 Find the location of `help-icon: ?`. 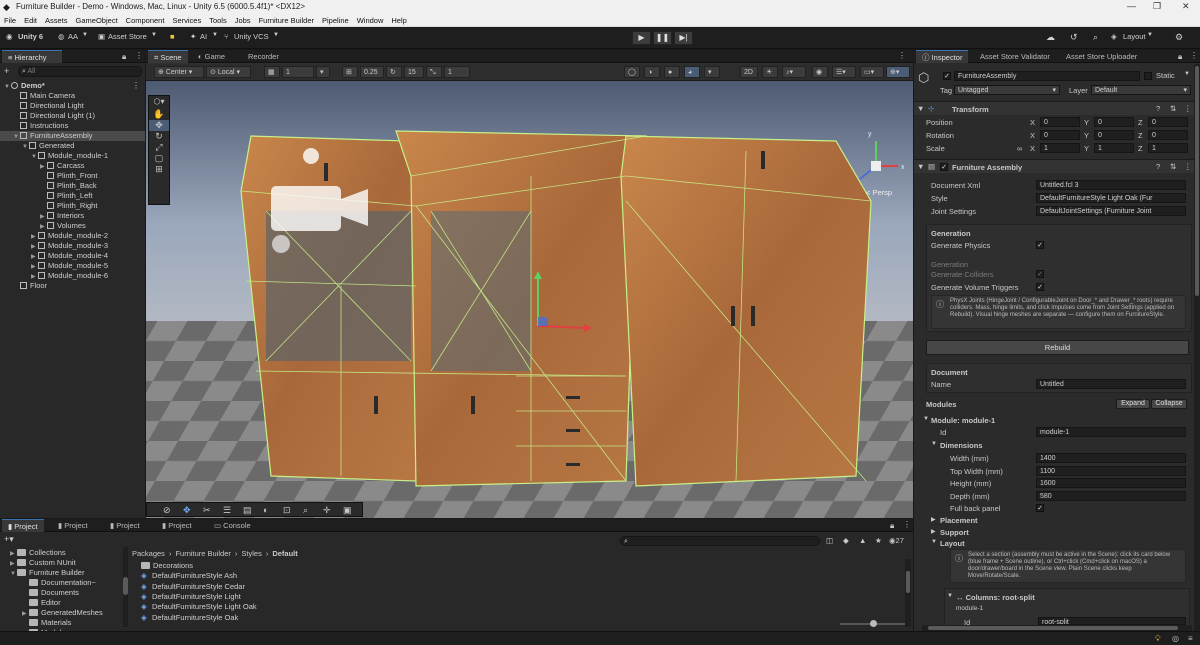

help-icon: ? is located at coordinates (1158, 108).